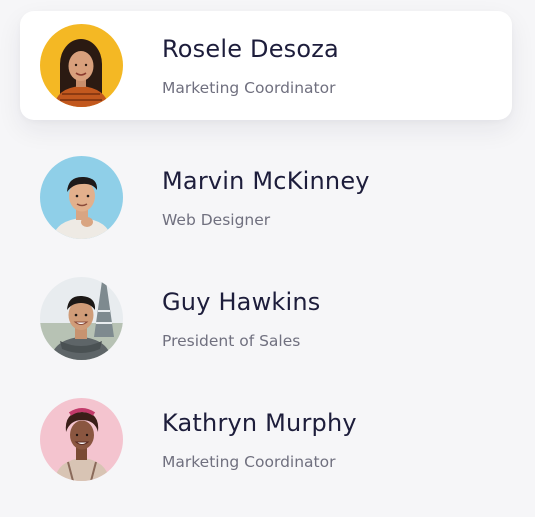 The height and width of the screenshot is (517, 535). Describe the element at coordinates (241, 302) in the screenshot. I see `contact-name: Guy Hawkins` at that location.